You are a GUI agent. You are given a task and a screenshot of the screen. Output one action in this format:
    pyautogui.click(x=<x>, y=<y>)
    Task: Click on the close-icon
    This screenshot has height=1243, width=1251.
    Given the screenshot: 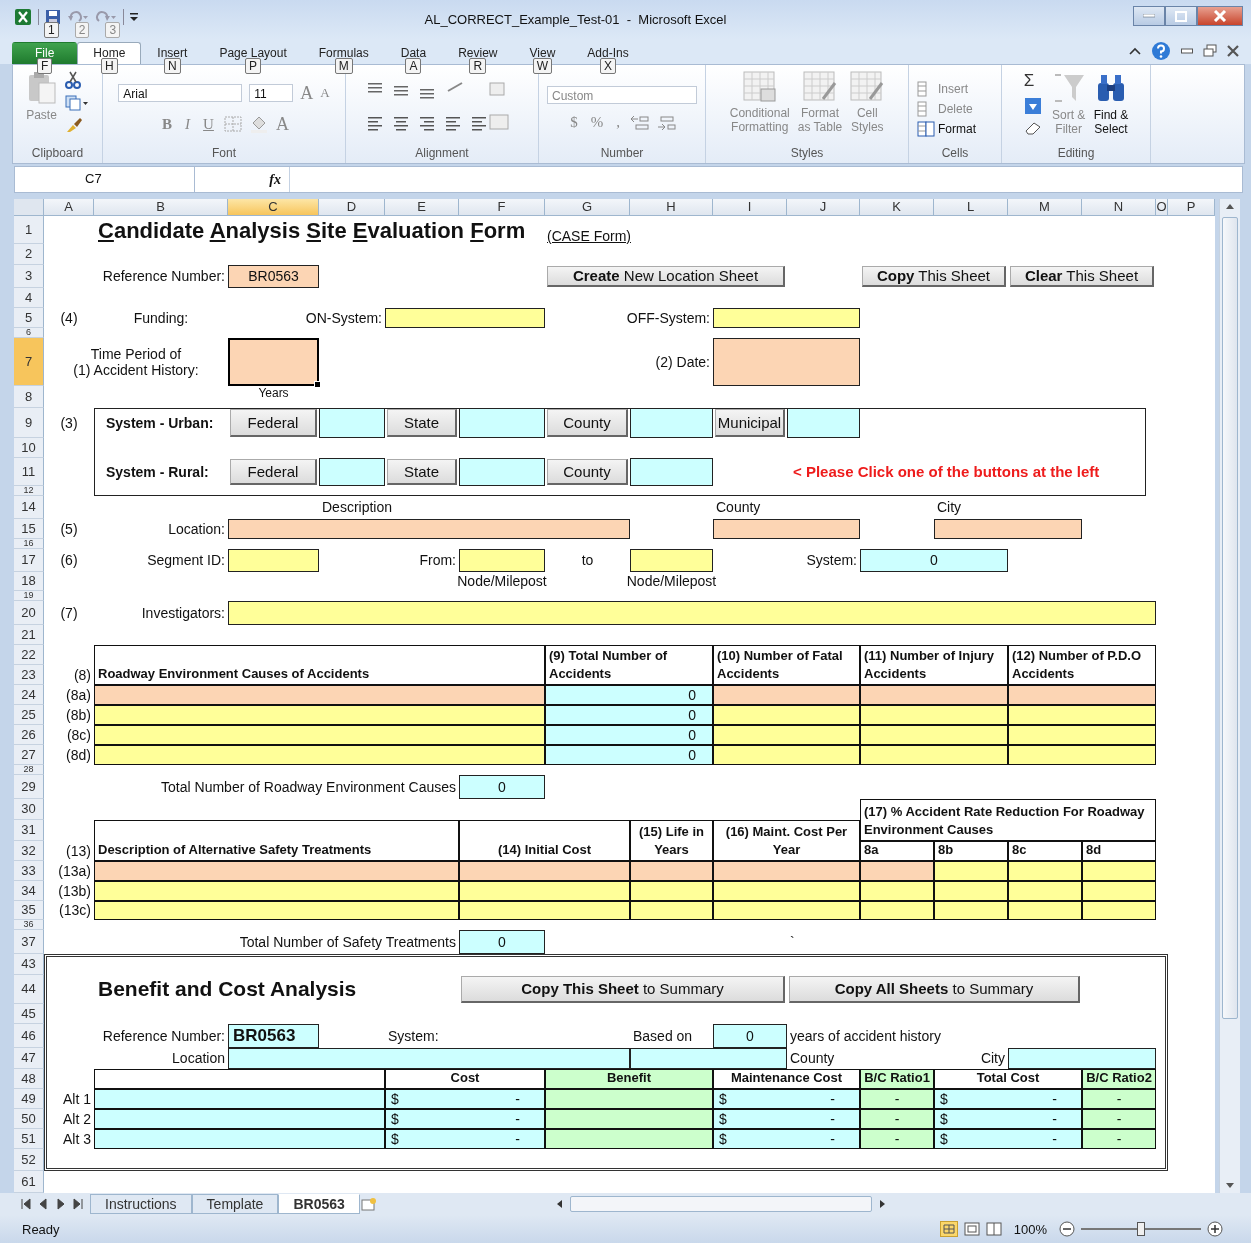 What is the action you would take?
    pyautogui.click(x=1233, y=50)
    